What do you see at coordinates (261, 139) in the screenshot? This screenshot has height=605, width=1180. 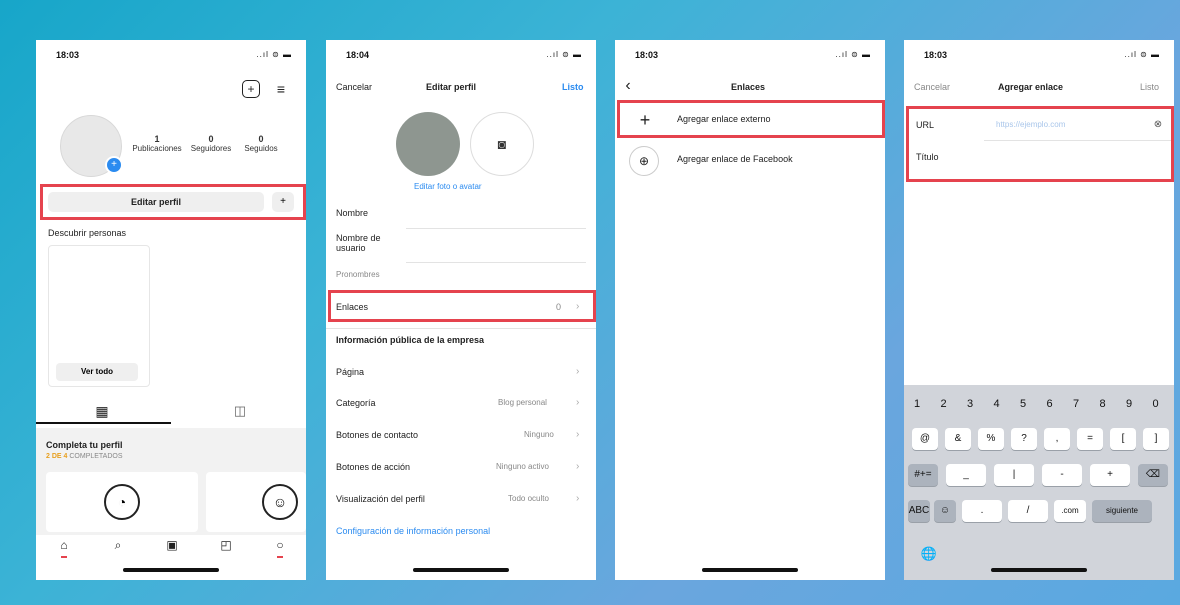 I see `stat-following-count: 0` at bounding box center [261, 139].